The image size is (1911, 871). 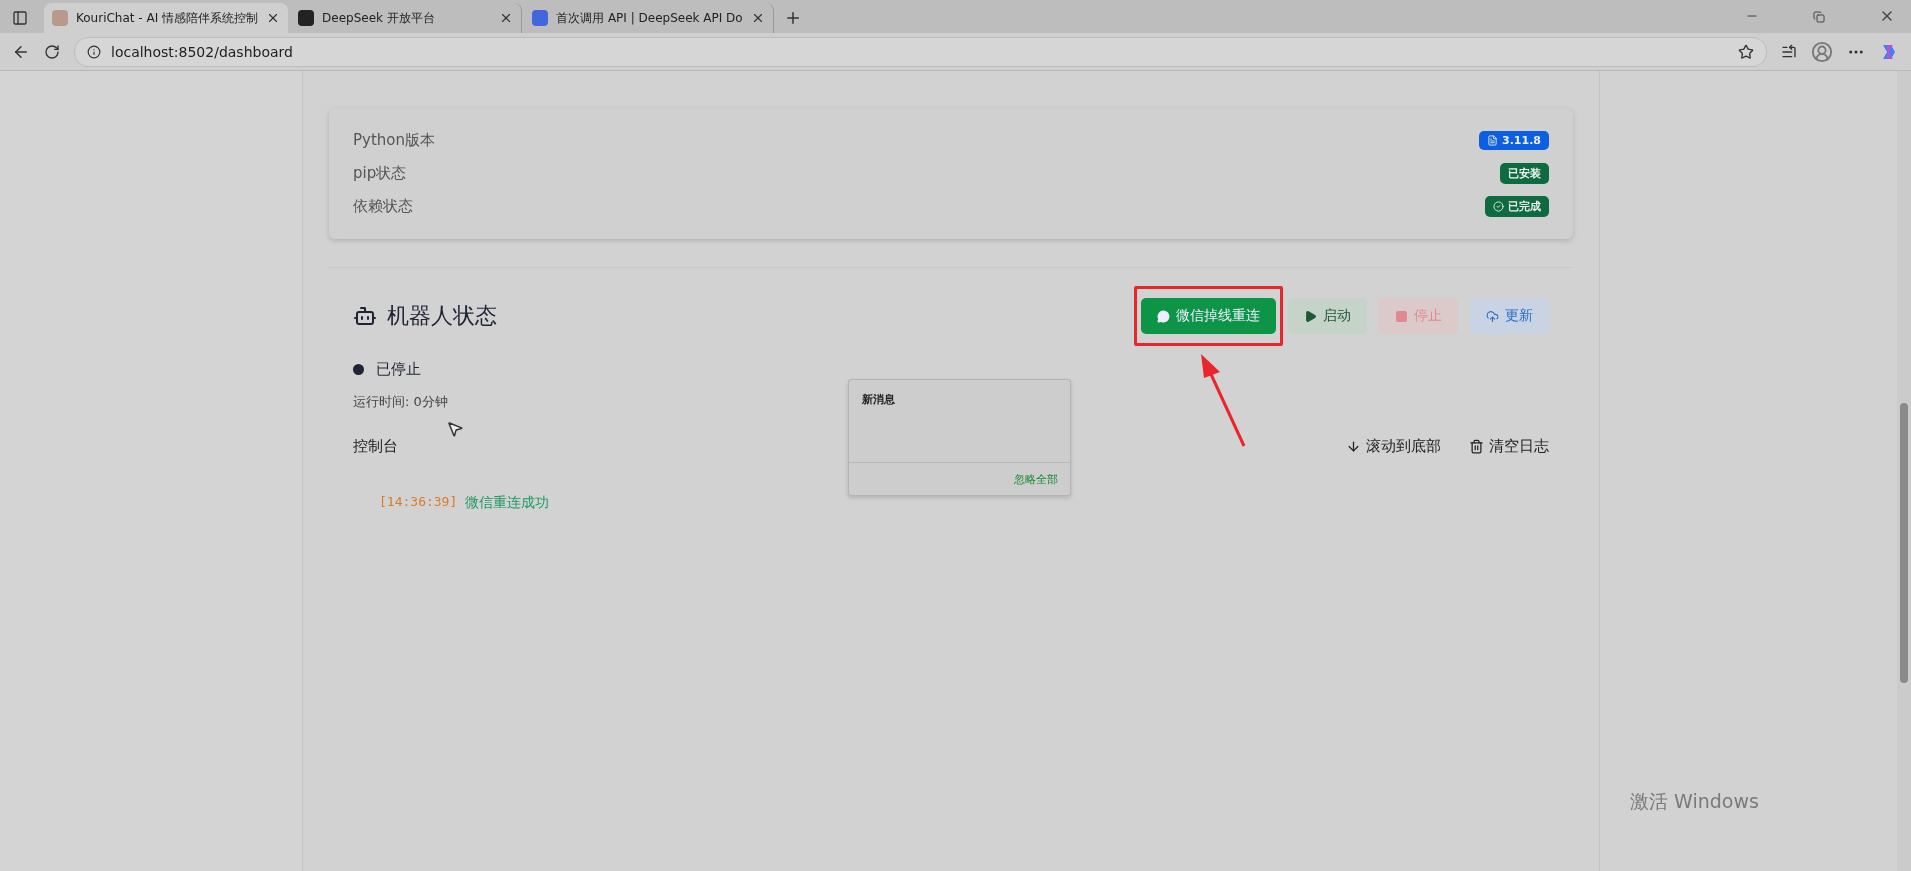 What do you see at coordinates (380, 173) in the screenshot?
I see `dependency-label: pip状态` at bounding box center [380, 173].